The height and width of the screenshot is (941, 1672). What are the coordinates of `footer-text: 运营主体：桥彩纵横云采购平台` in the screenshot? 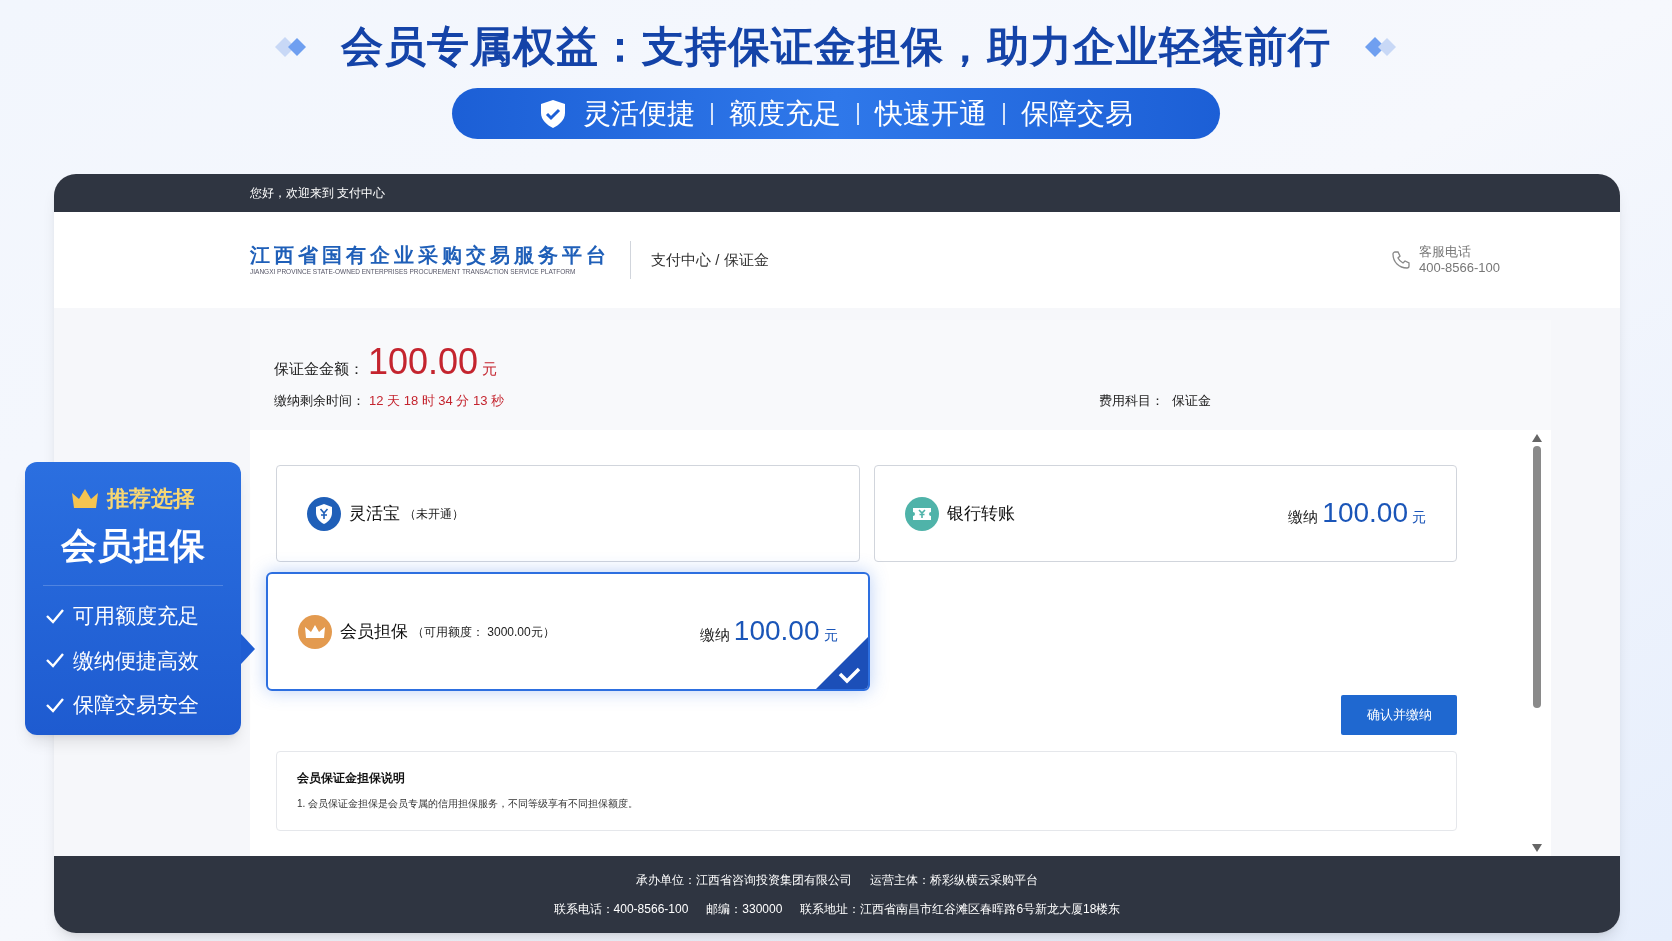 It's located at (954, 880).